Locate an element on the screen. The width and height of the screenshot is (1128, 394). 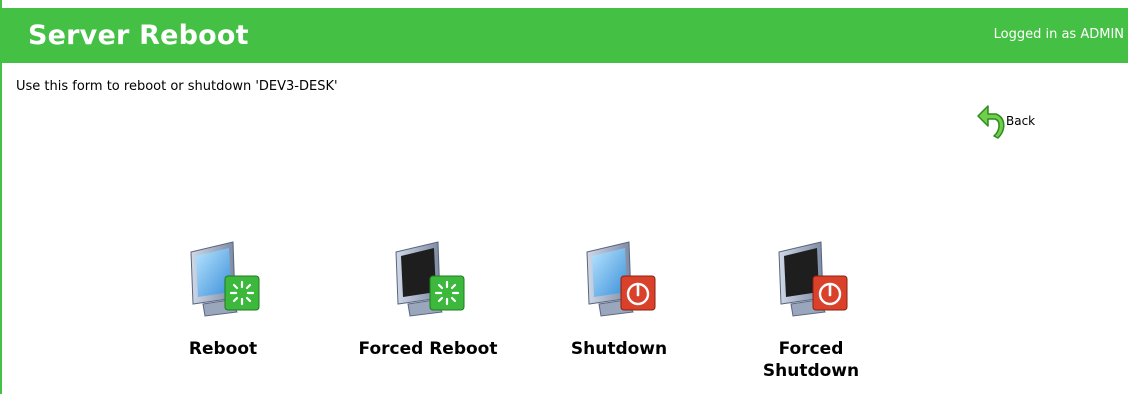
reboot-label: Reboot is located at coordinates (223, 349).